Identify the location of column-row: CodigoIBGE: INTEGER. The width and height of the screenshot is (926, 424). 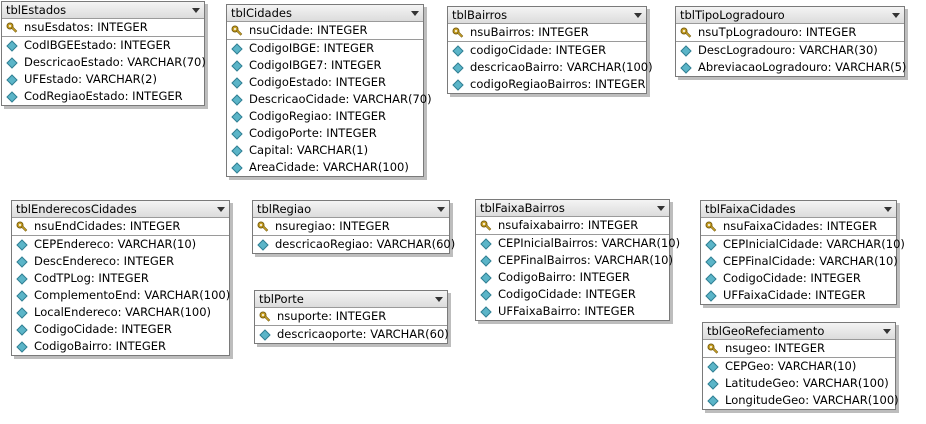
(325, 48).